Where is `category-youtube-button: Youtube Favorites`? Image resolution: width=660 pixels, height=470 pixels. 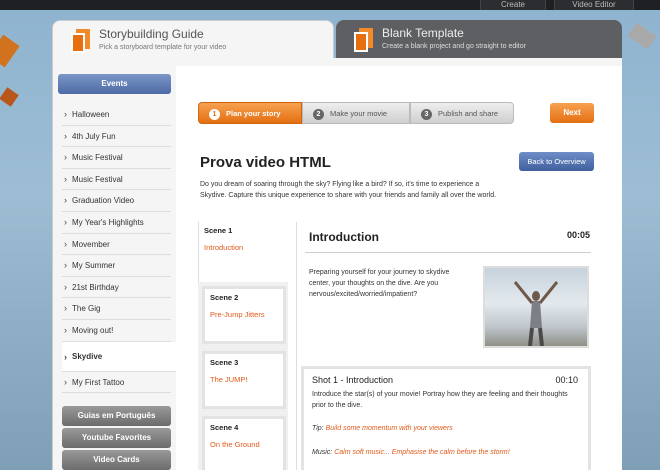
category-youtube-button: Youtube Favorites is located at coordinates (116, 438).